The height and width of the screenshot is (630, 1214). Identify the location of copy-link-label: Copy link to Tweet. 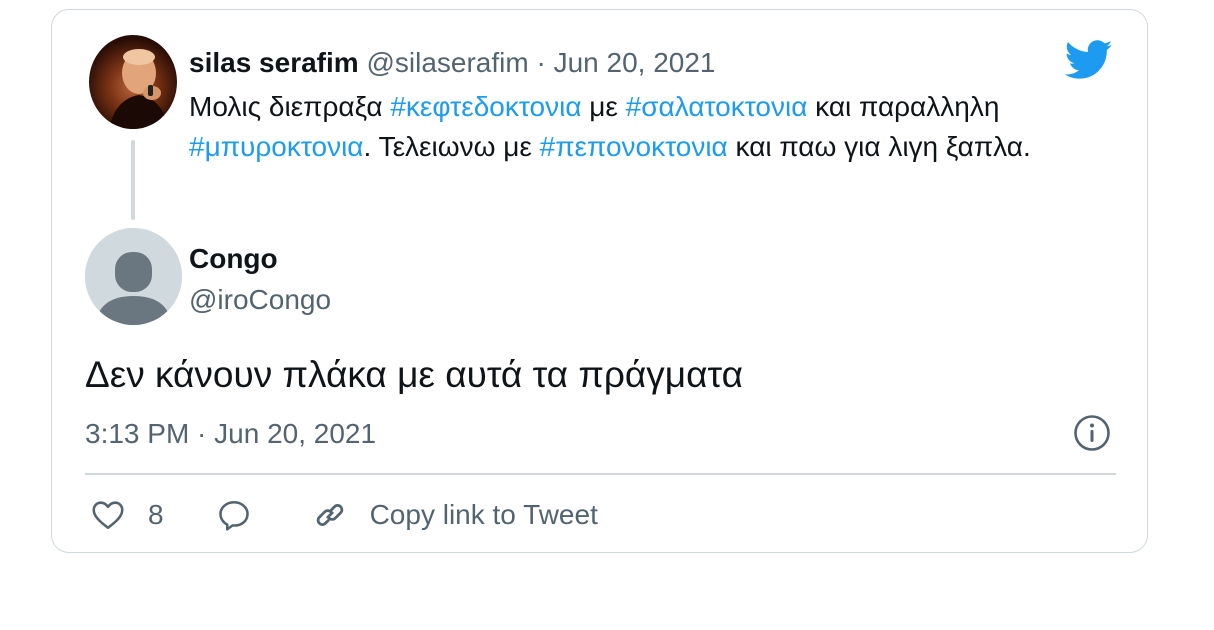
(483, 514).